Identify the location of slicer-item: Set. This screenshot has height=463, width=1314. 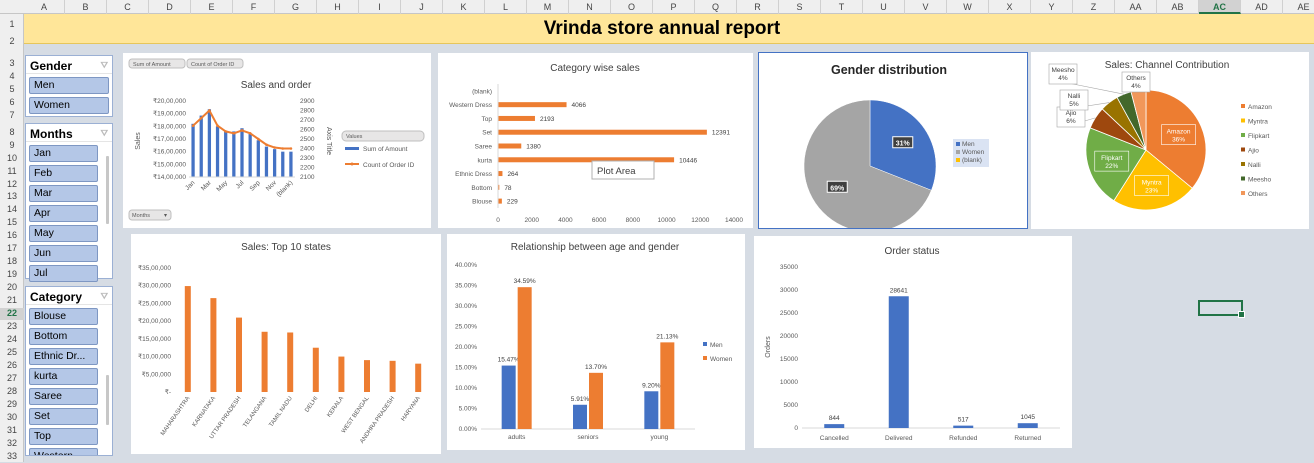
(63, 416).